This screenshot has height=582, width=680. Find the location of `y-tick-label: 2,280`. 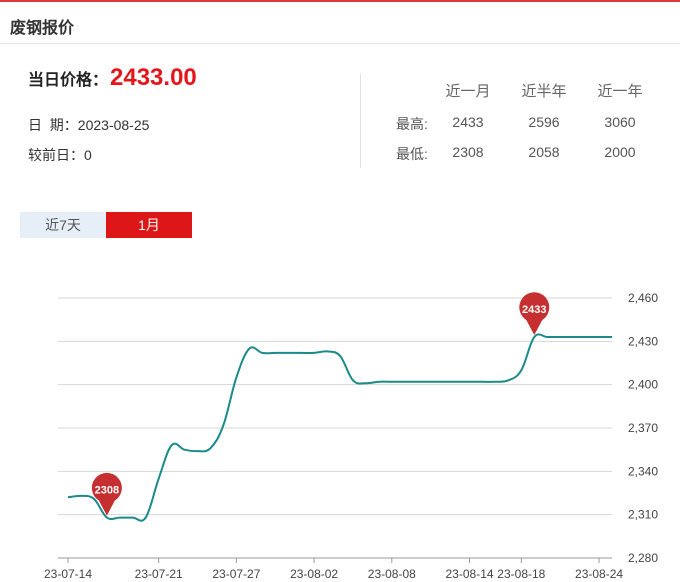

y-tick-label: 2,280 is located at coordinates (643, 558).